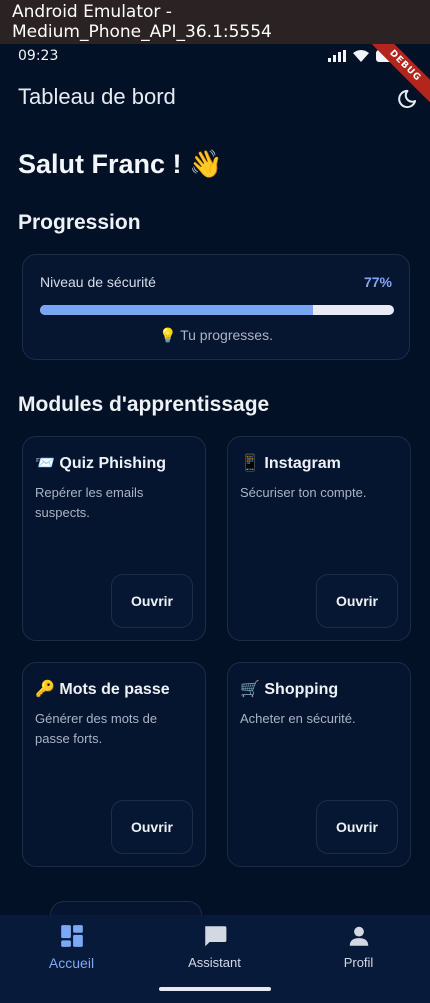  Describe the element at coordinates (98, 282) in the screenshot. I see `security-level-label: Niveau de sécurité` at that location.